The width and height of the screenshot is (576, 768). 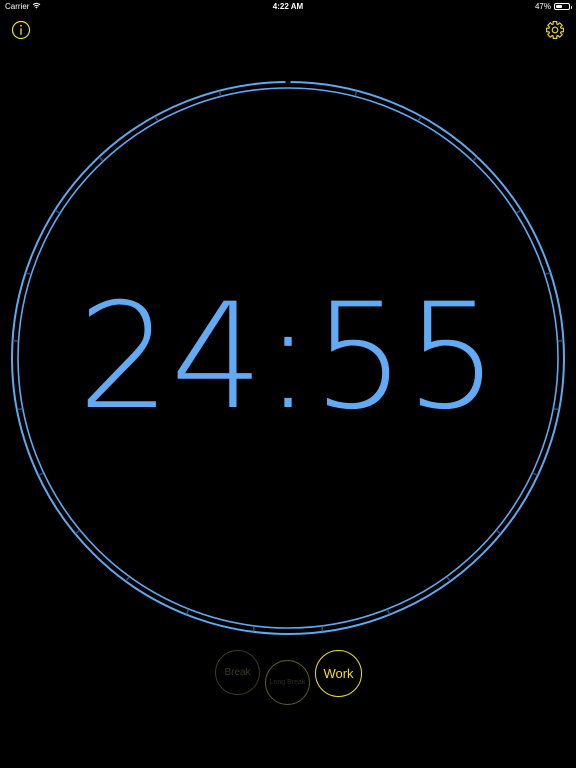 What do you see at coordinates (237, 672) in the screenshot?
I see `break-mode-button: Break` at bounding box center [237, 672].